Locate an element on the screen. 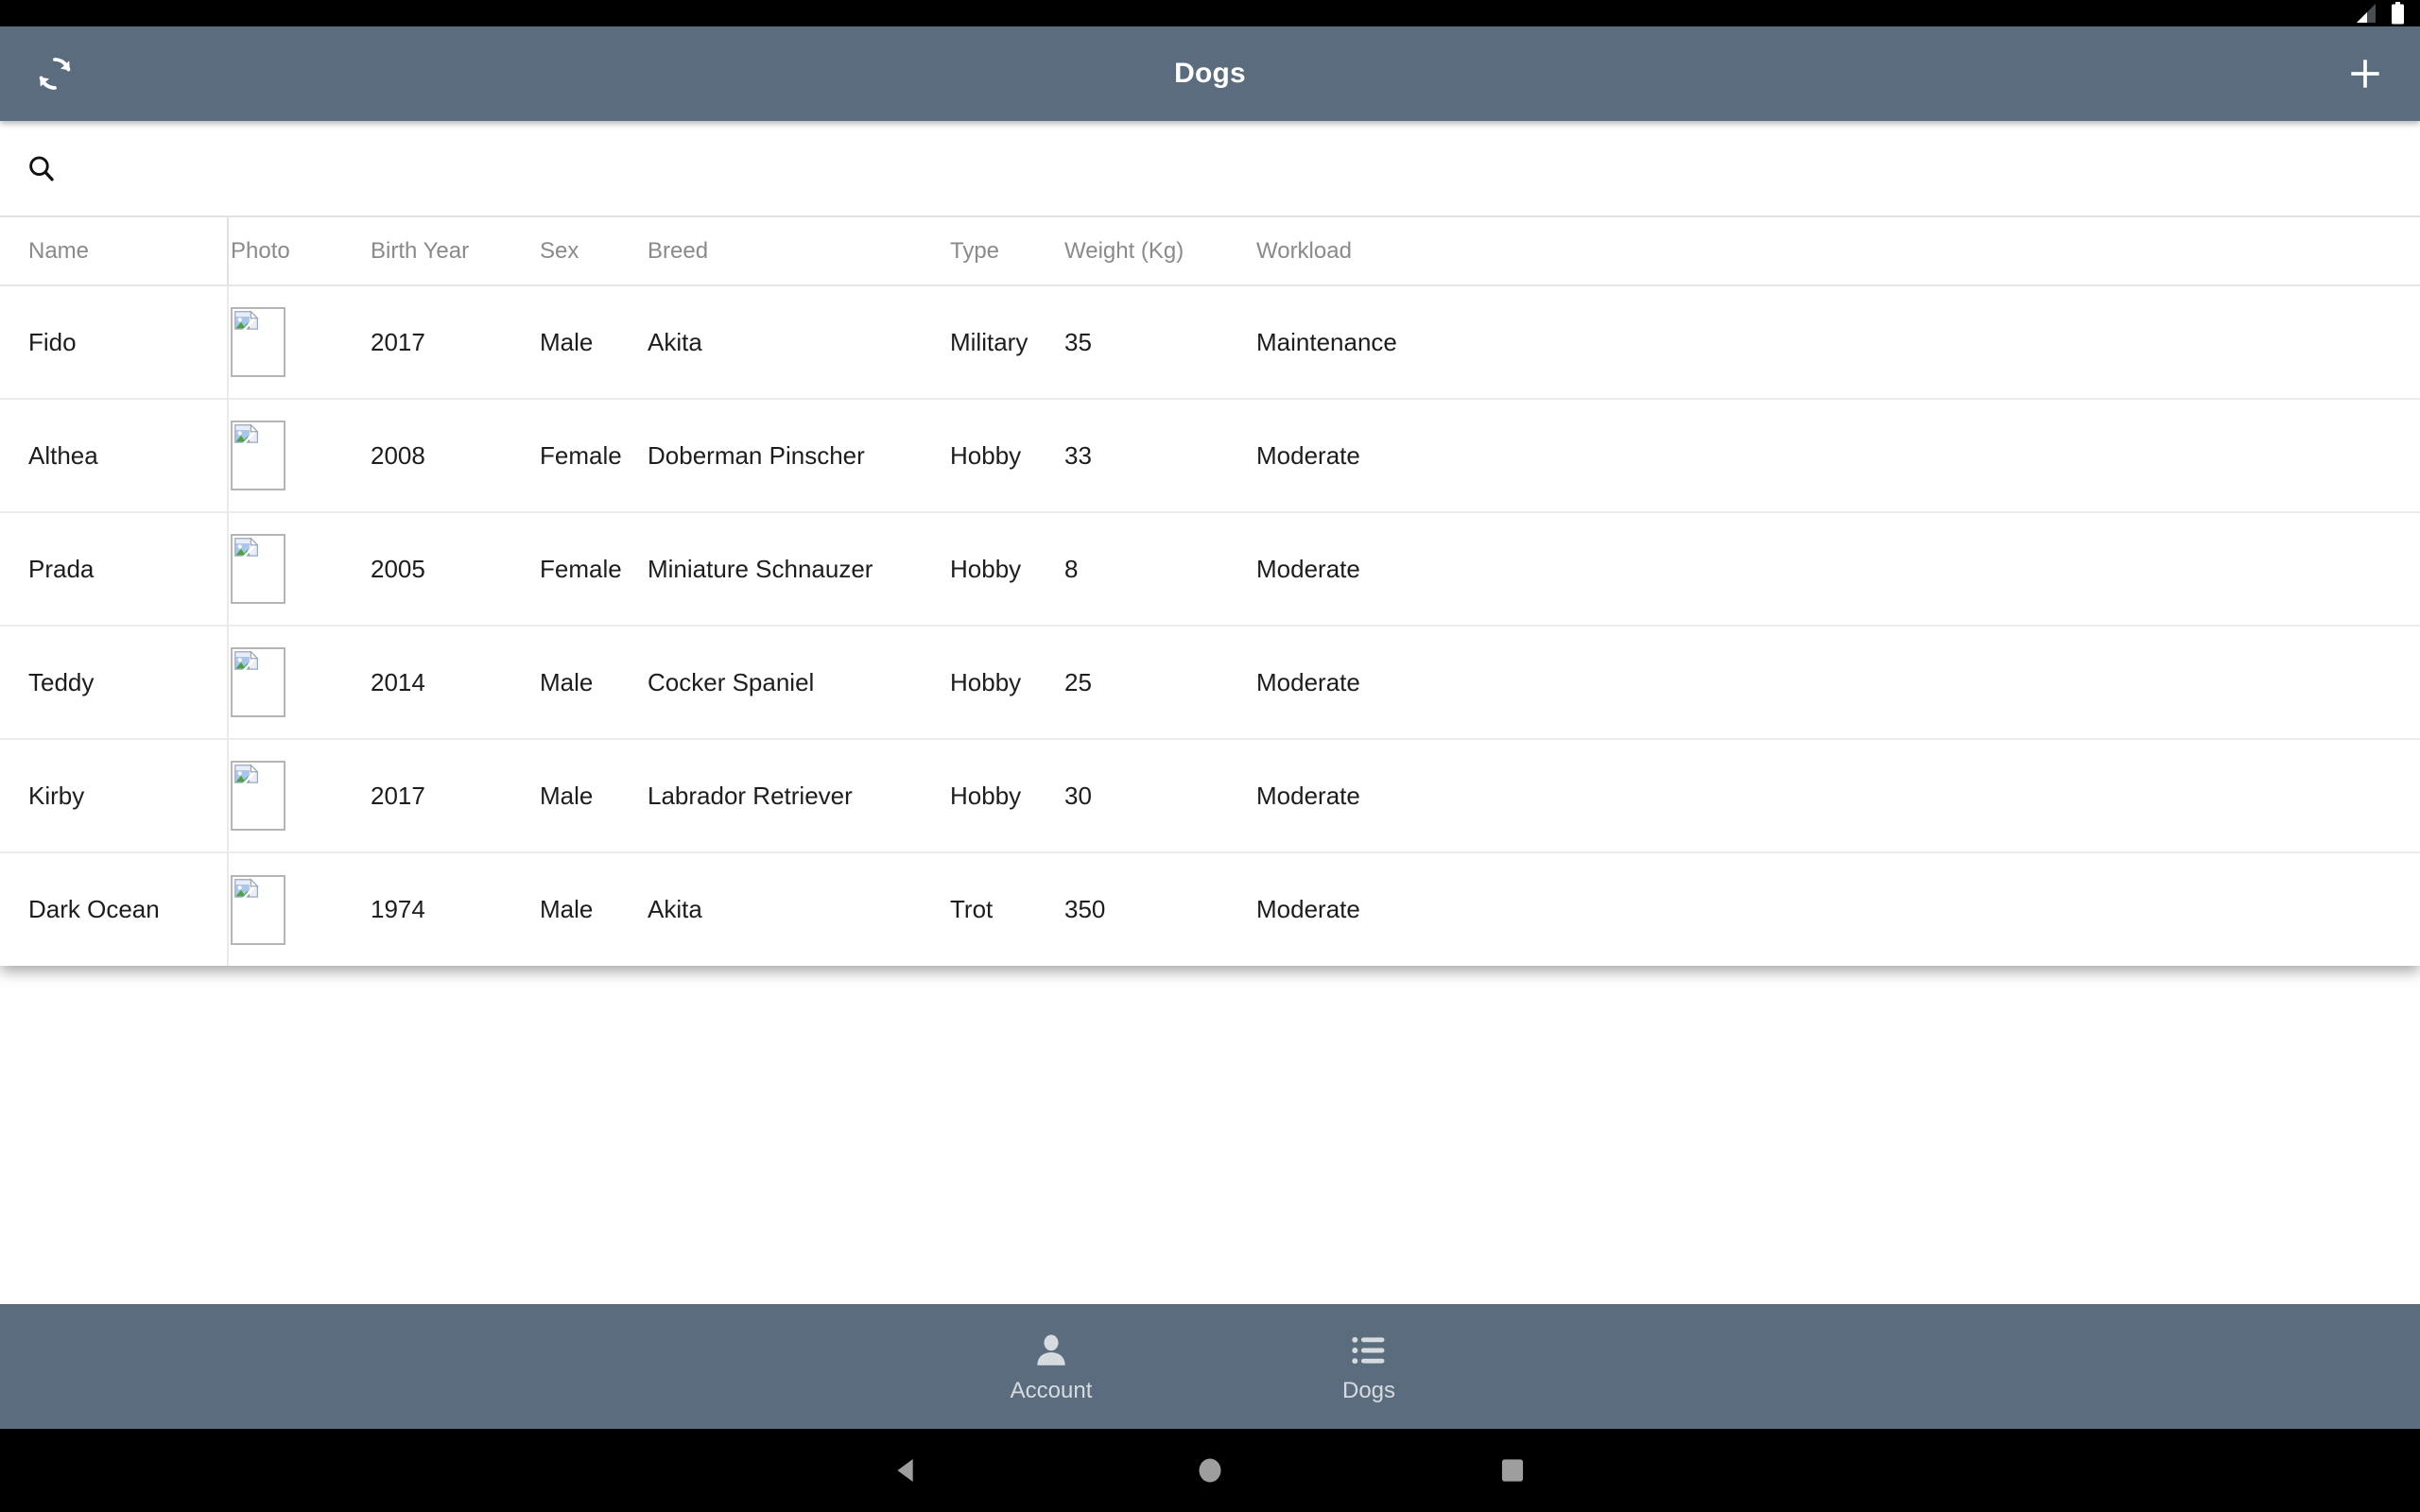 The width and height of the screenshot is (2420, 1512). cell-birth: 2014 is located at coordinates (426, 683).